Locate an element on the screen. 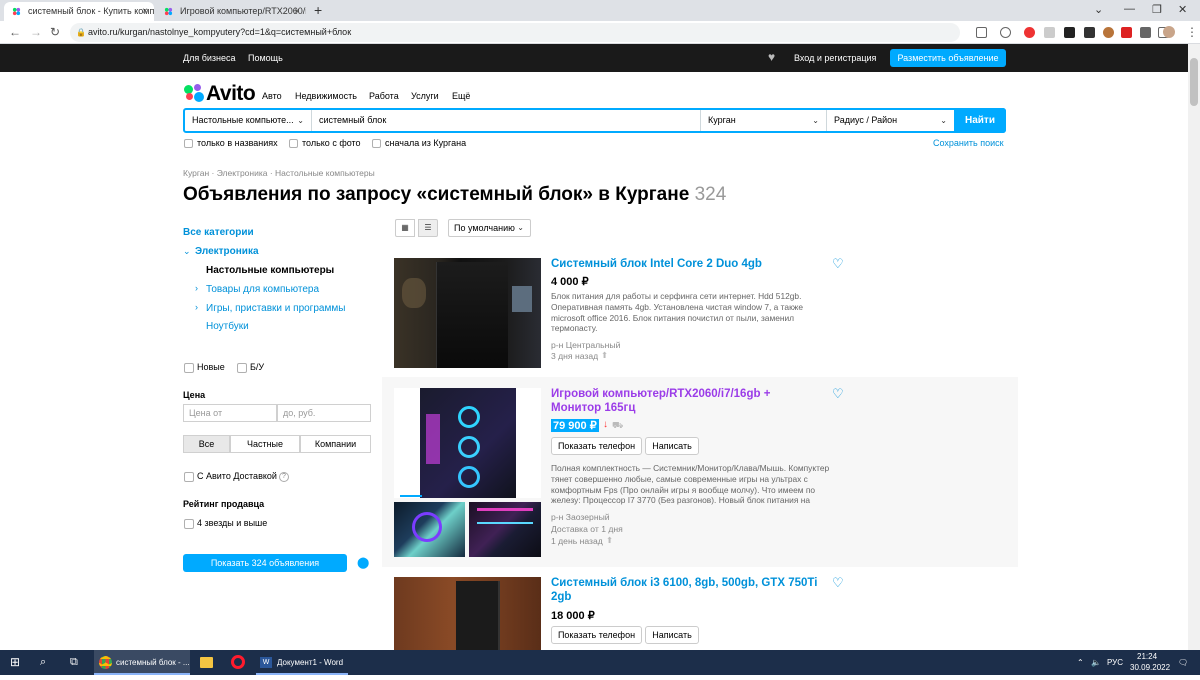 This screenshot has height=680, width=1200. search-input: системный блок is located at coordinates (506, 120).